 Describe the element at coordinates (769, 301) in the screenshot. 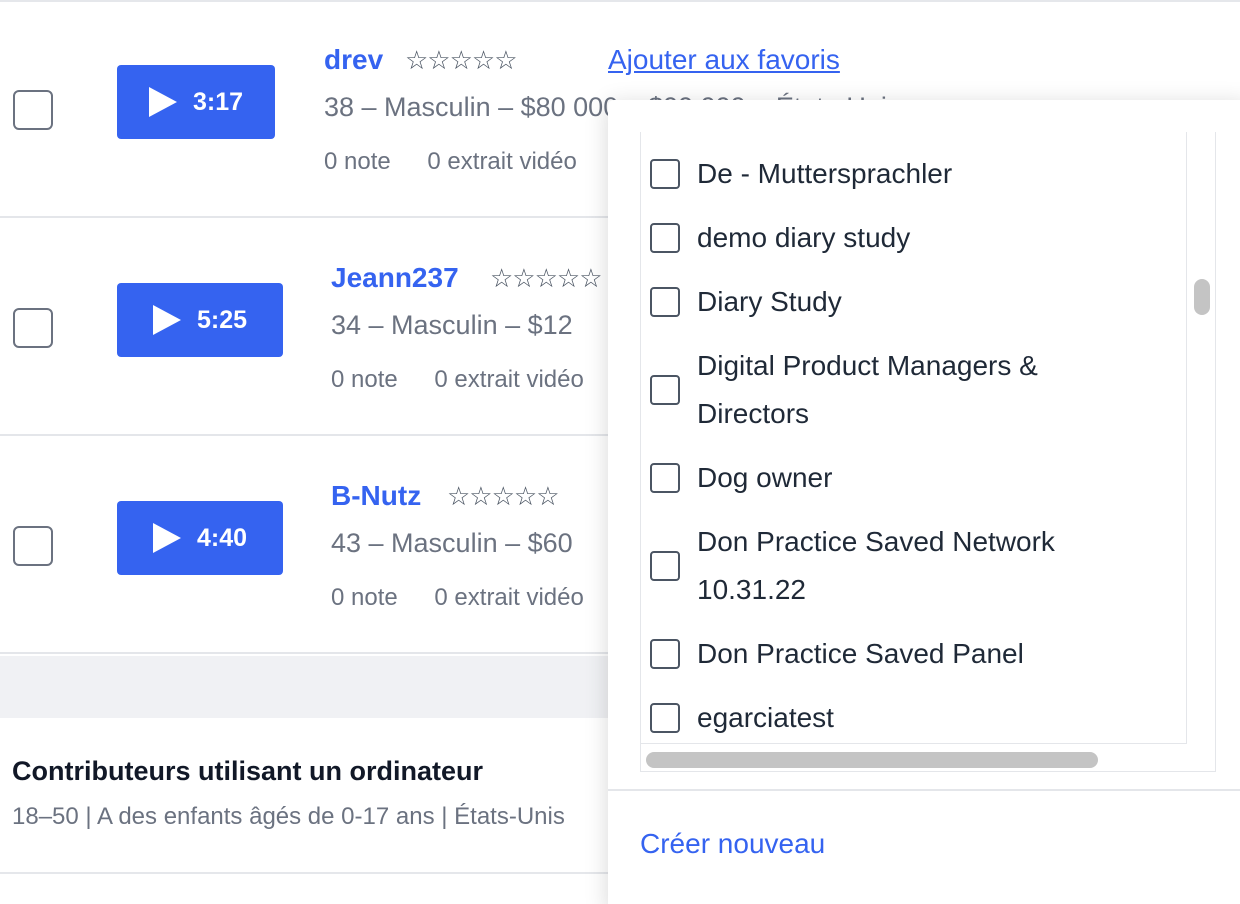

I see `favorites-list-label: Diary Study` at that location.